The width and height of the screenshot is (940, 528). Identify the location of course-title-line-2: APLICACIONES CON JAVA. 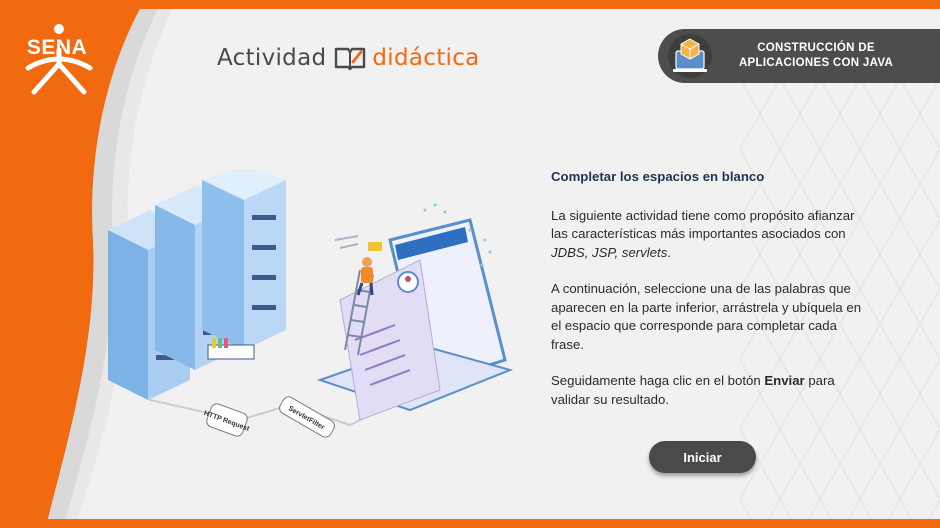
(816, 63).